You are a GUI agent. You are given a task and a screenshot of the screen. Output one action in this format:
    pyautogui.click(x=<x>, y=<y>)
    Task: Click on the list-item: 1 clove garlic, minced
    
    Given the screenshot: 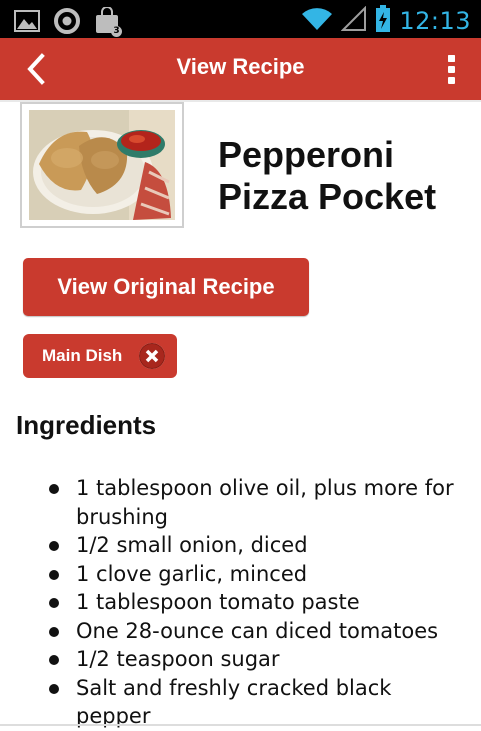 What is the action you would take?
    pyautogui.click(x=240, y=574)
    